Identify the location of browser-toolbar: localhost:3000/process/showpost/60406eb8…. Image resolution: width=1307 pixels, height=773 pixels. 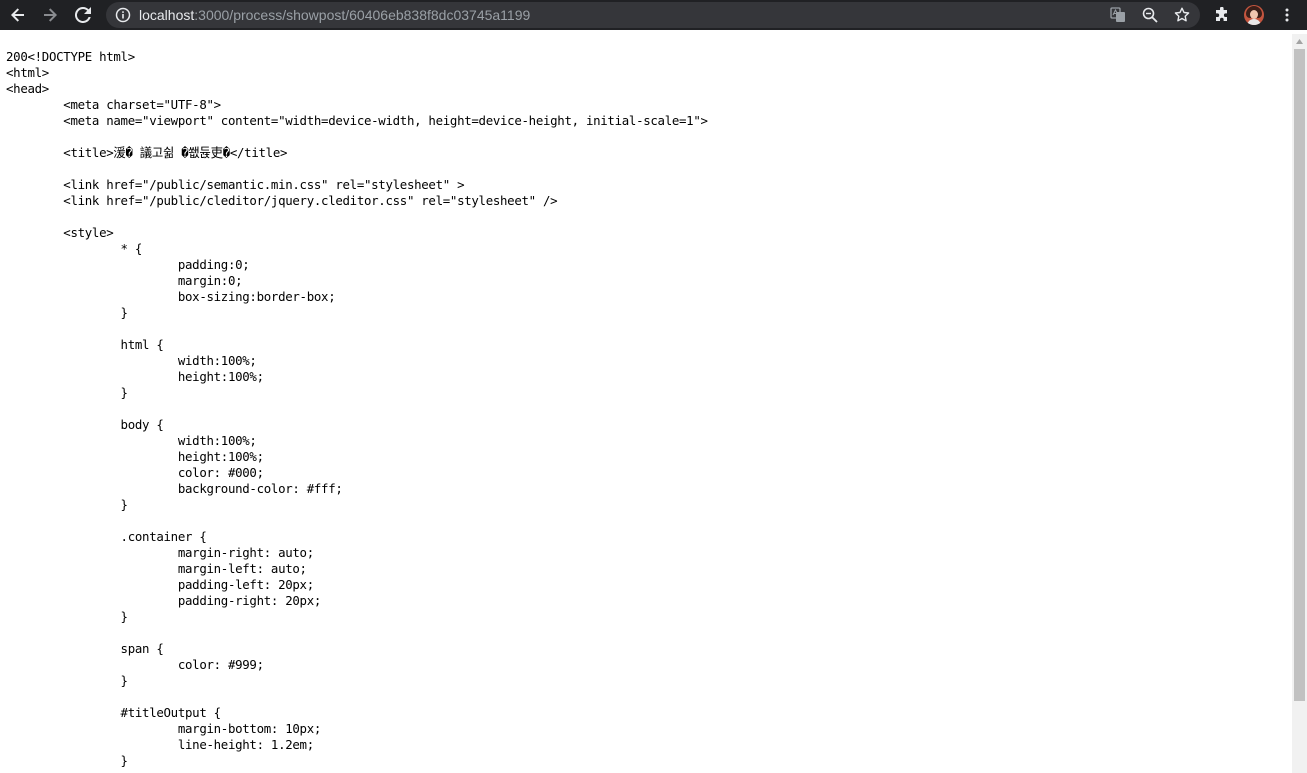
(653, 15).